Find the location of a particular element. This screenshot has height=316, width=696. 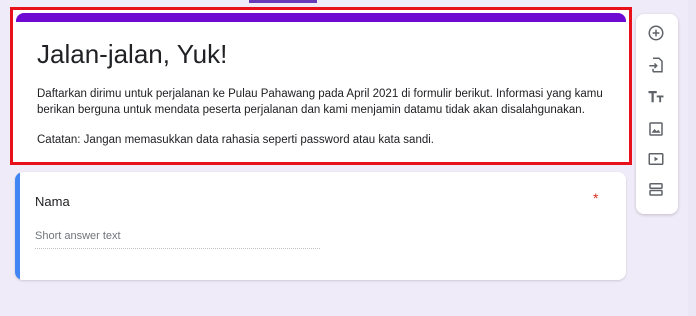

section-icon is located at coordinates (656, 189).